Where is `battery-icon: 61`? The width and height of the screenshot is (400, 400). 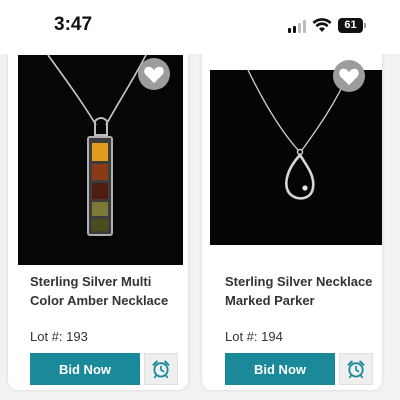 battery-icon: 61 is located at coordinates (352, 25).